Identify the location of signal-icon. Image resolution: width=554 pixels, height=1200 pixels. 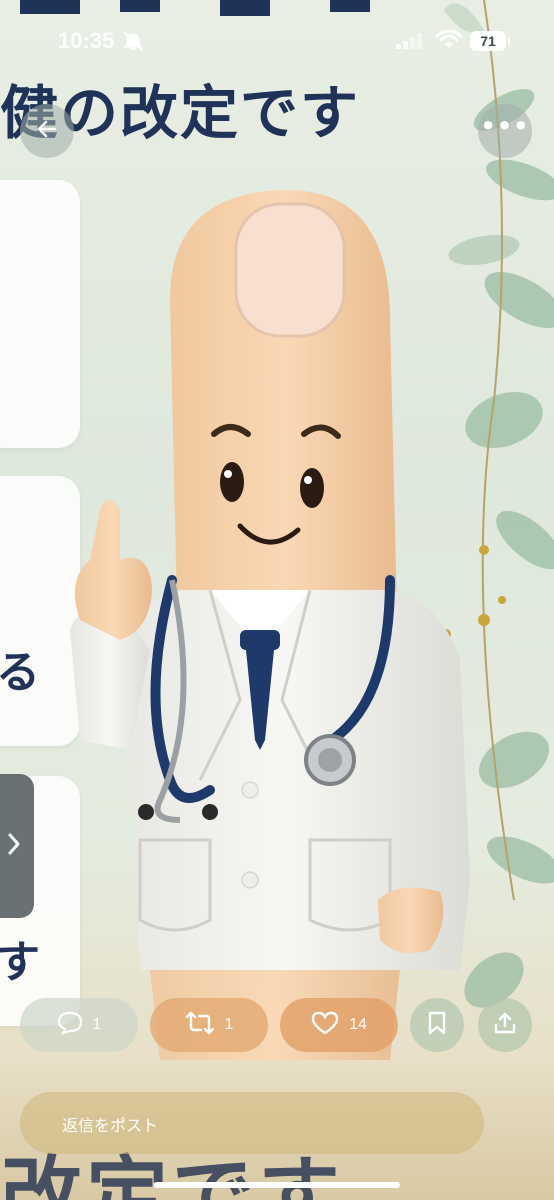
(410, 43).